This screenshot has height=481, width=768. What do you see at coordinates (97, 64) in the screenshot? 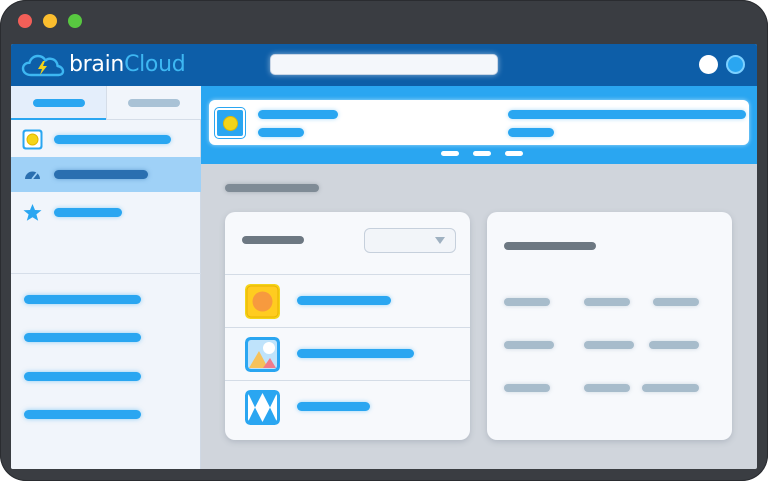
I see `brand-prefix: brain` at bounding box center [97, 64].